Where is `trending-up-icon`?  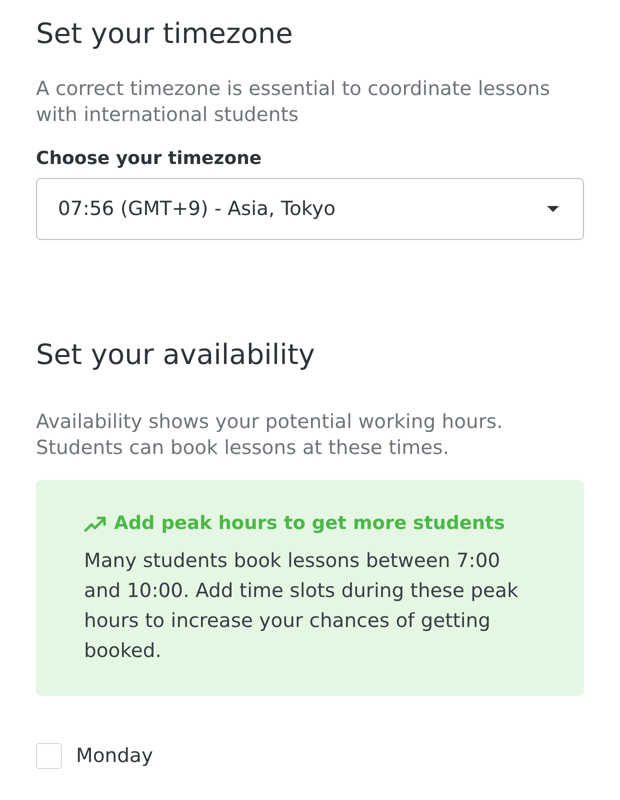
trending-up-icon is located at coordinates (95, 524).